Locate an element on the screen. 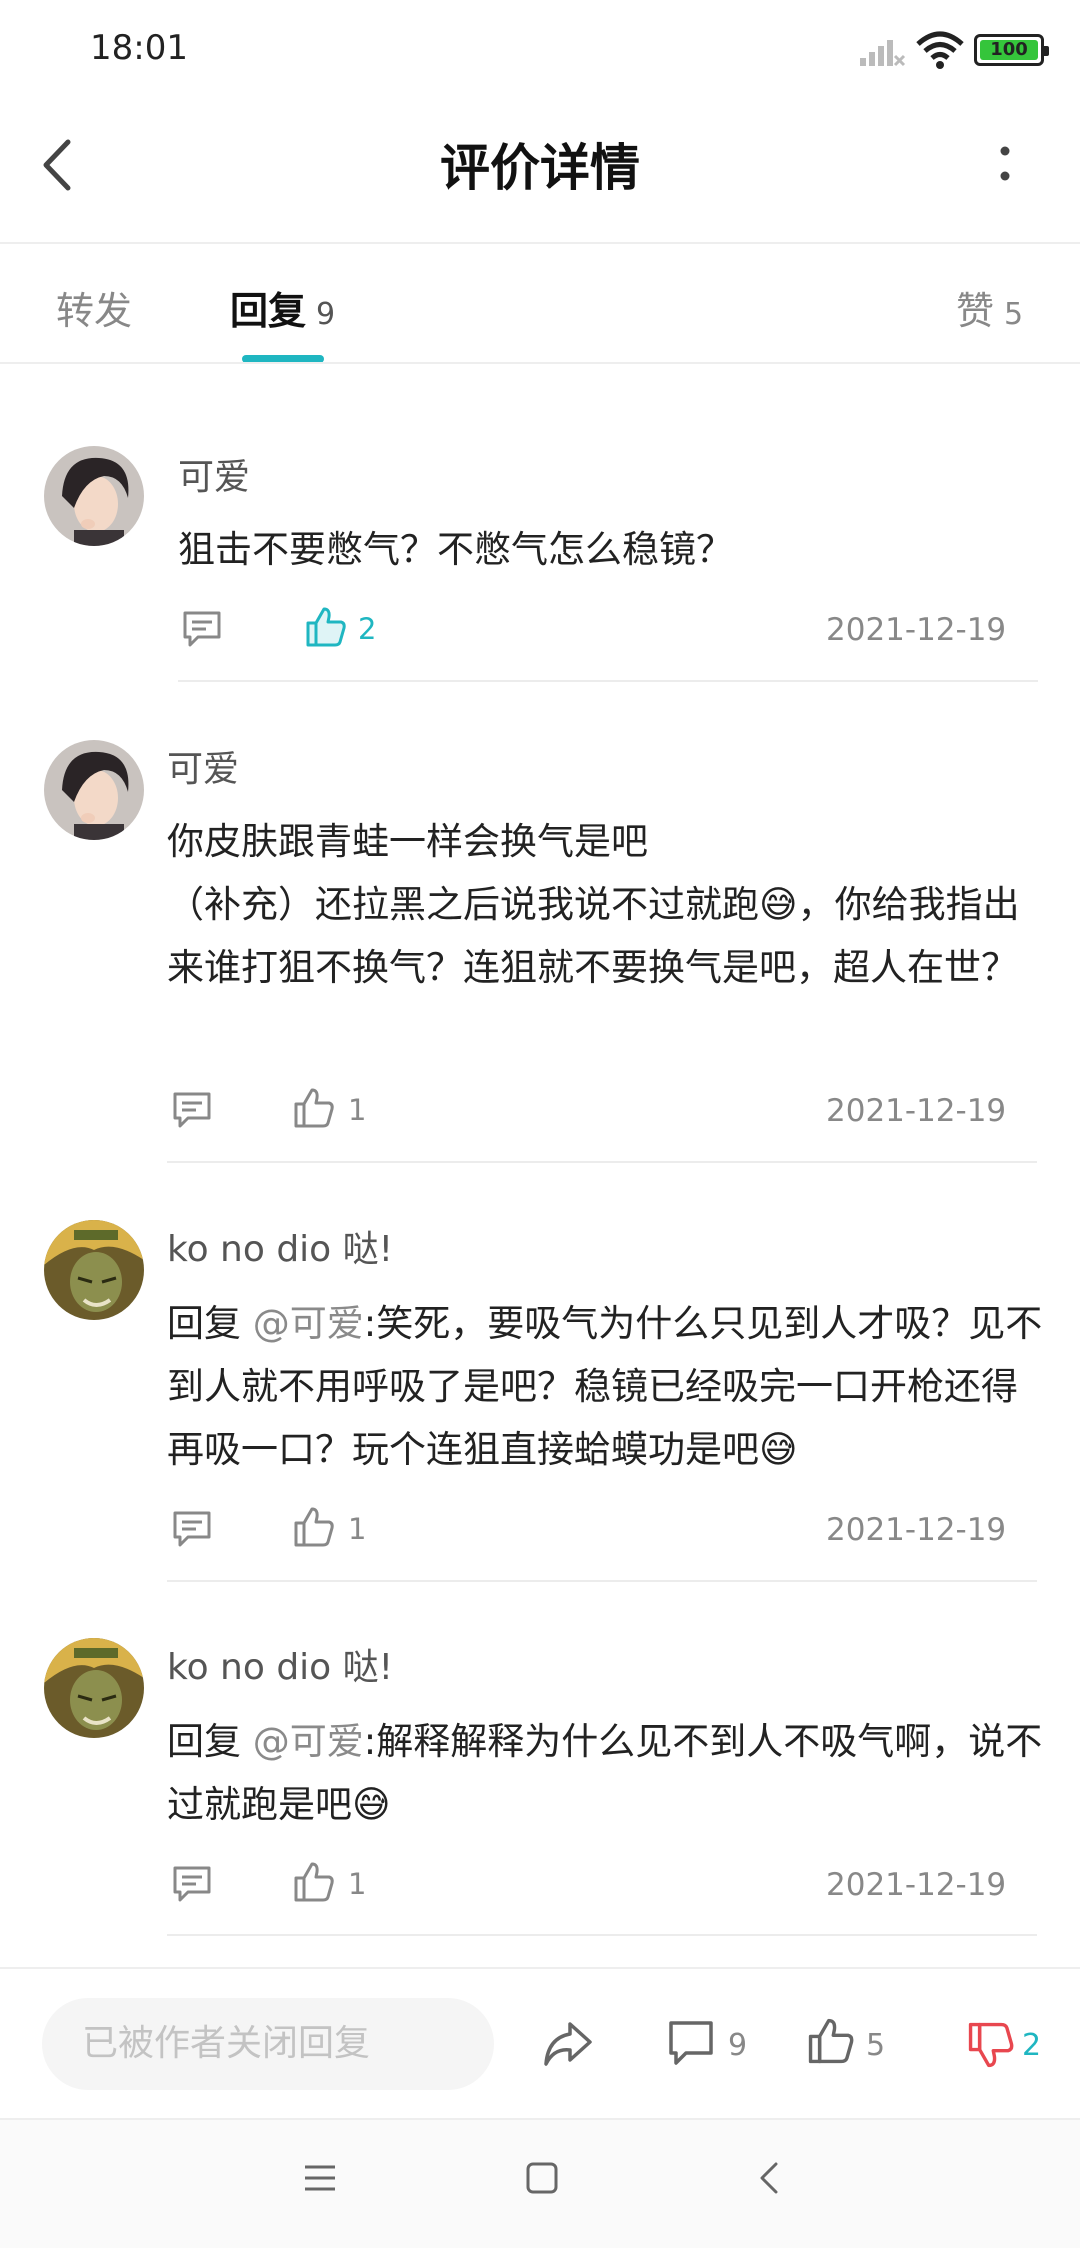  tab-reply: 回复 9 is located at coordinates (282, 307).